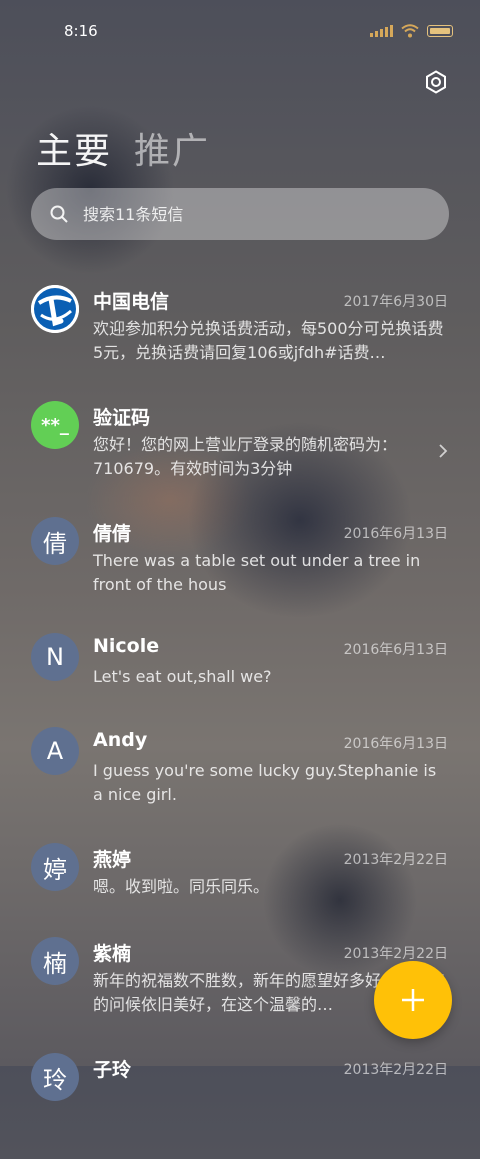 This screenshot has height=1159, width=480. What do you see at coordinates (182, 676) in the screenshot?
I see `message-preview: Let's eat out,shall we?` at bounding box center [182, 676].